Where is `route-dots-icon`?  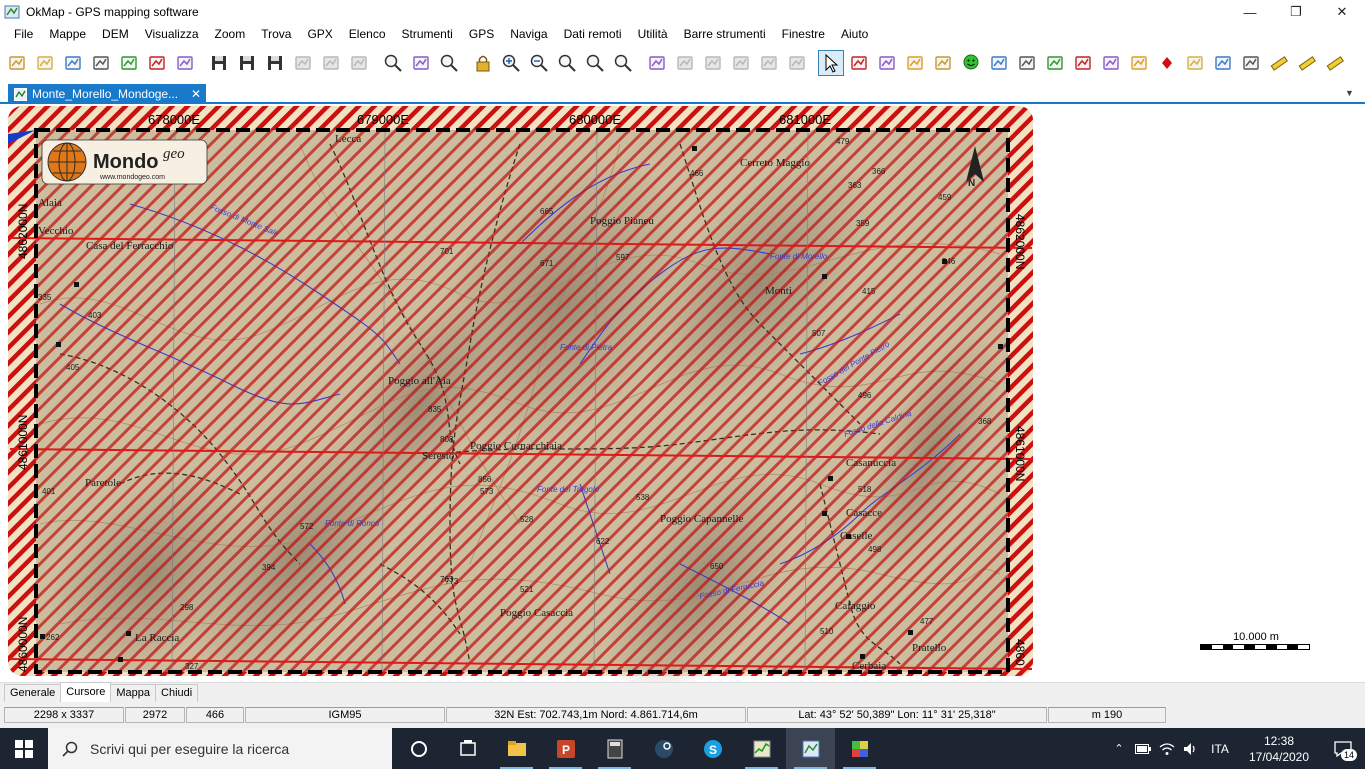
route-dots-icon is located at coordinates (1027, 63).